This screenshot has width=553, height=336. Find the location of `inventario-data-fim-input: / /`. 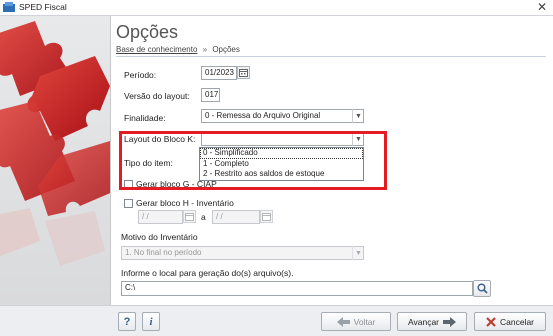

inventario-data-fim-input: / / is located at coordinates (236, 217).